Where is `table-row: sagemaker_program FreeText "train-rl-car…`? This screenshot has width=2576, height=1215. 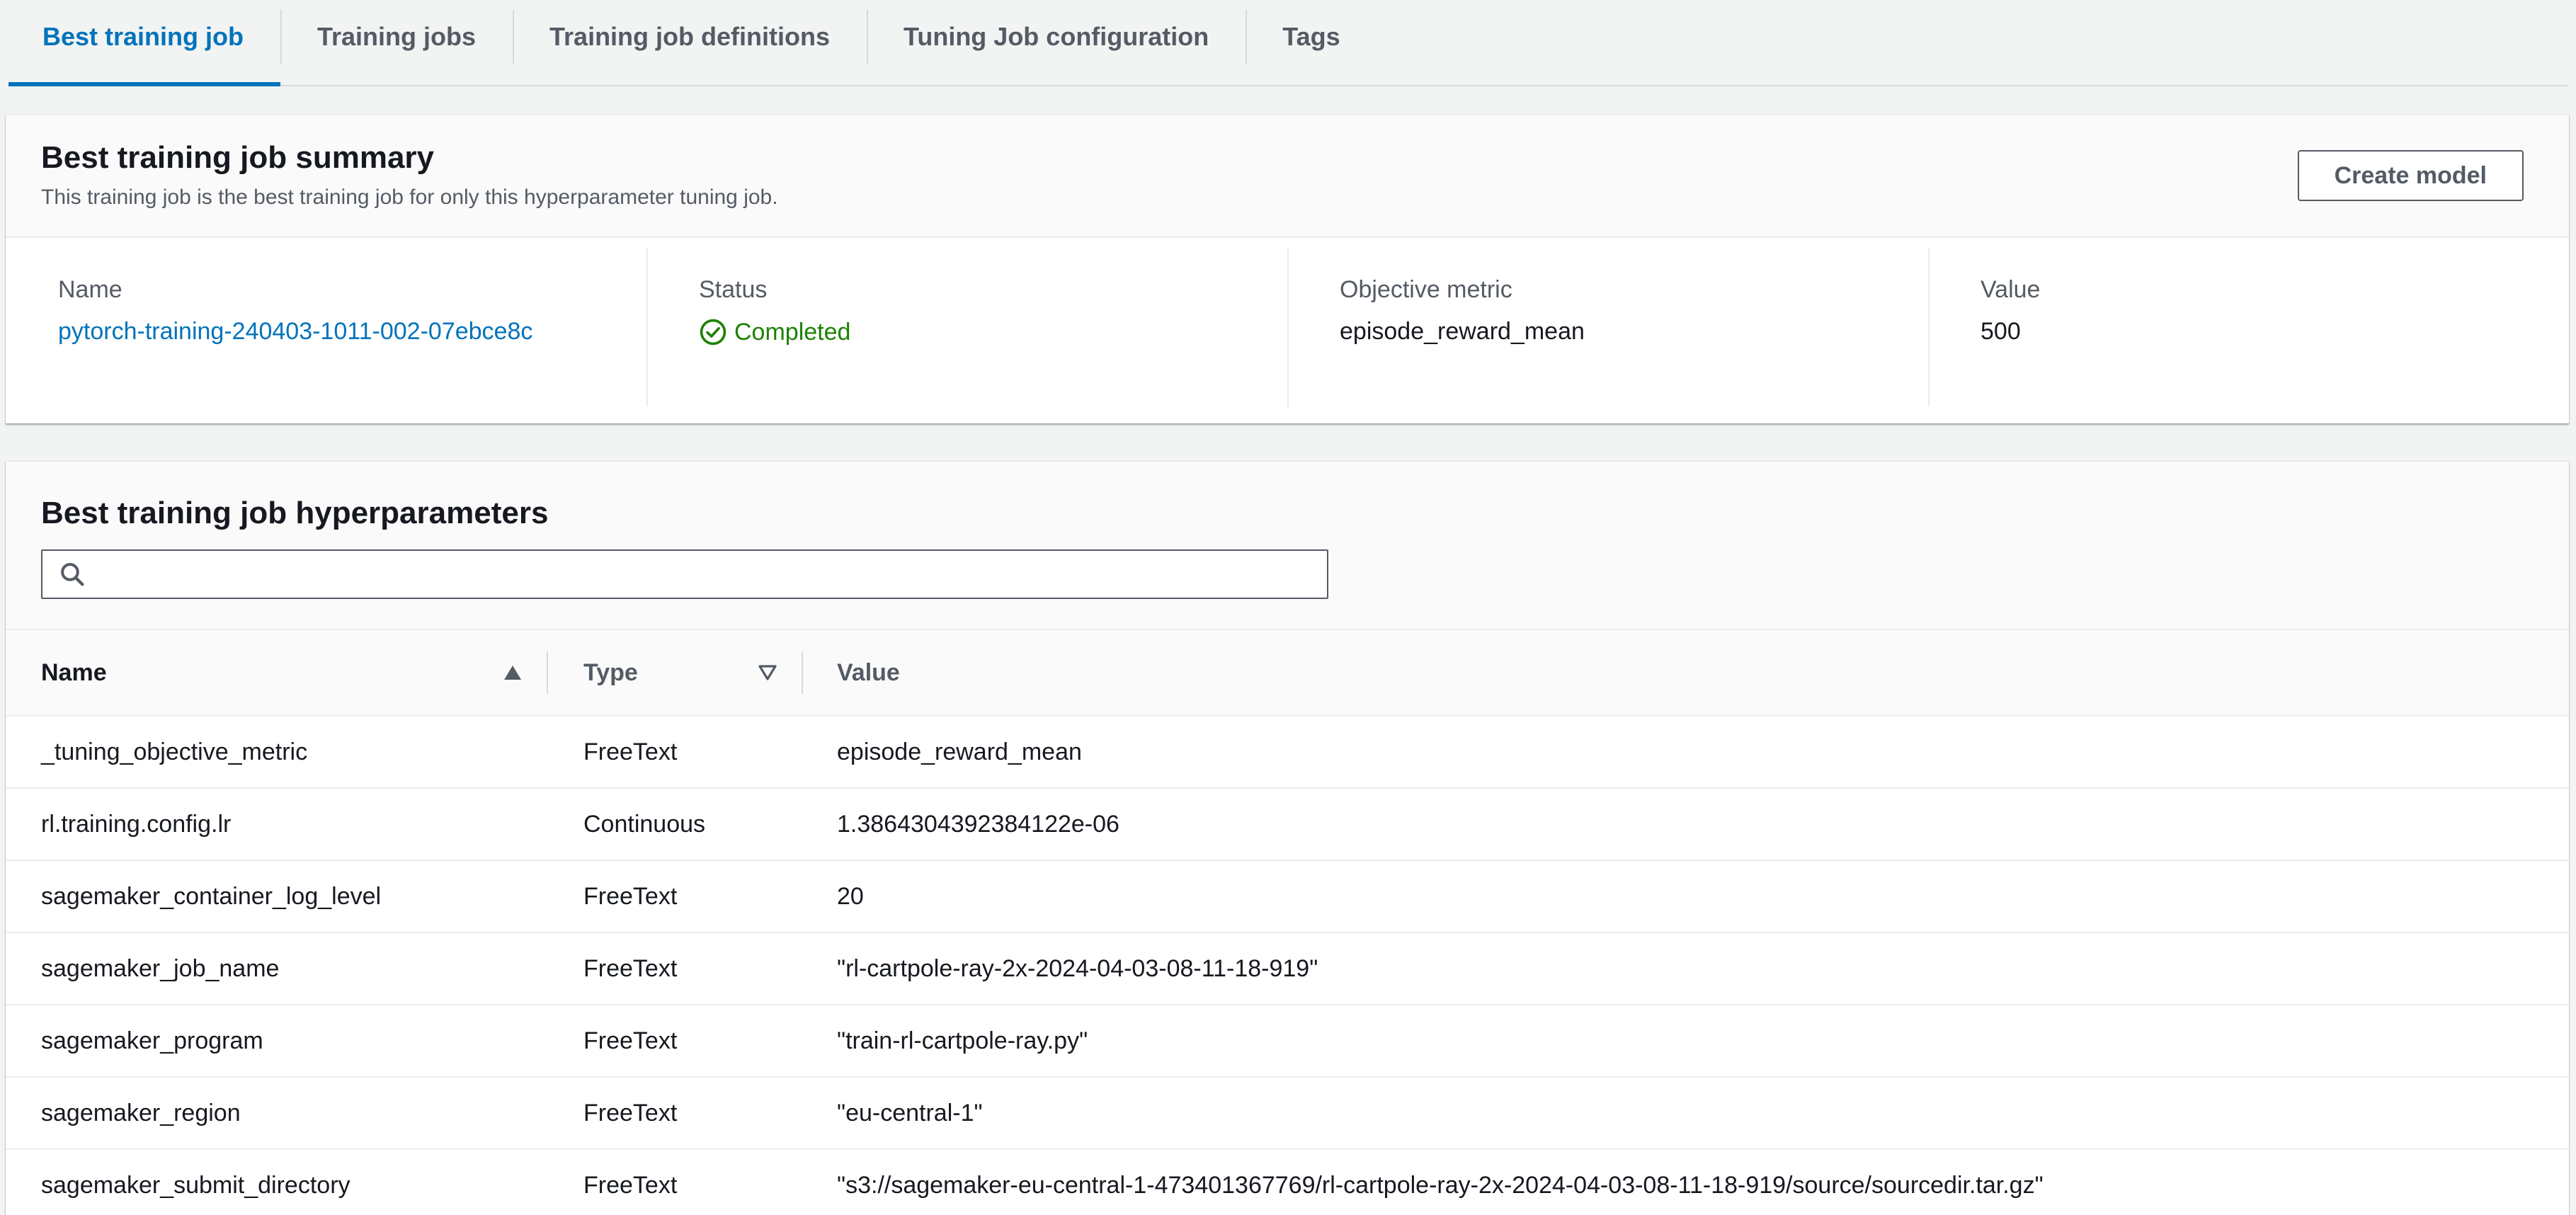 table-row: sagemaker_program FreeText "train-rl-car… is located at coordinates (1287, 1041).